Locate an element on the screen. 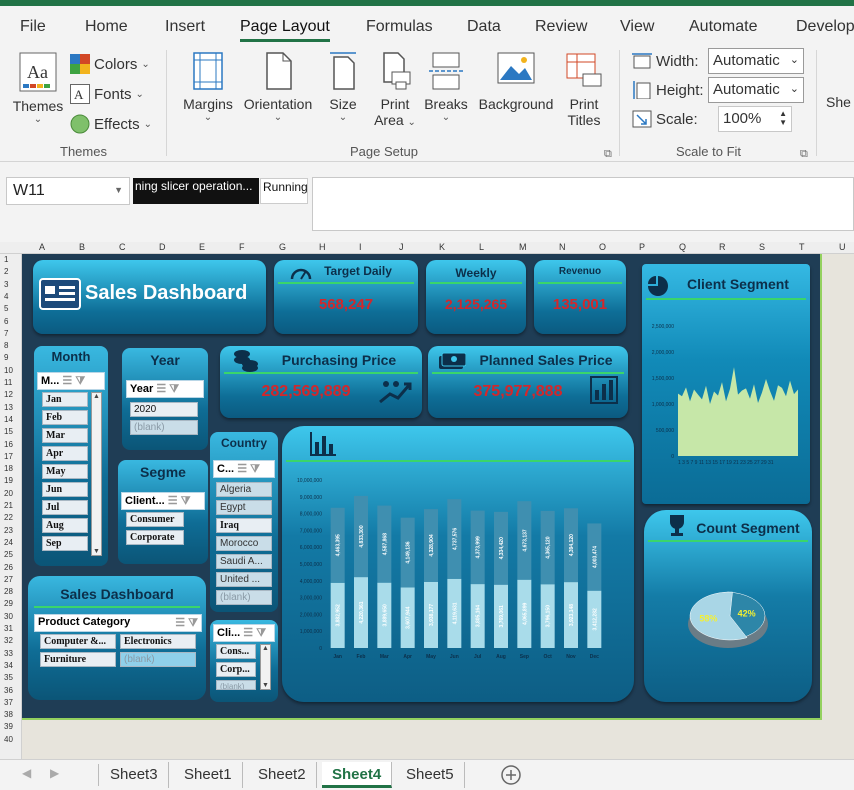 The image size is (854, 790). row-header: 4 is located at coordinates (6, 296).